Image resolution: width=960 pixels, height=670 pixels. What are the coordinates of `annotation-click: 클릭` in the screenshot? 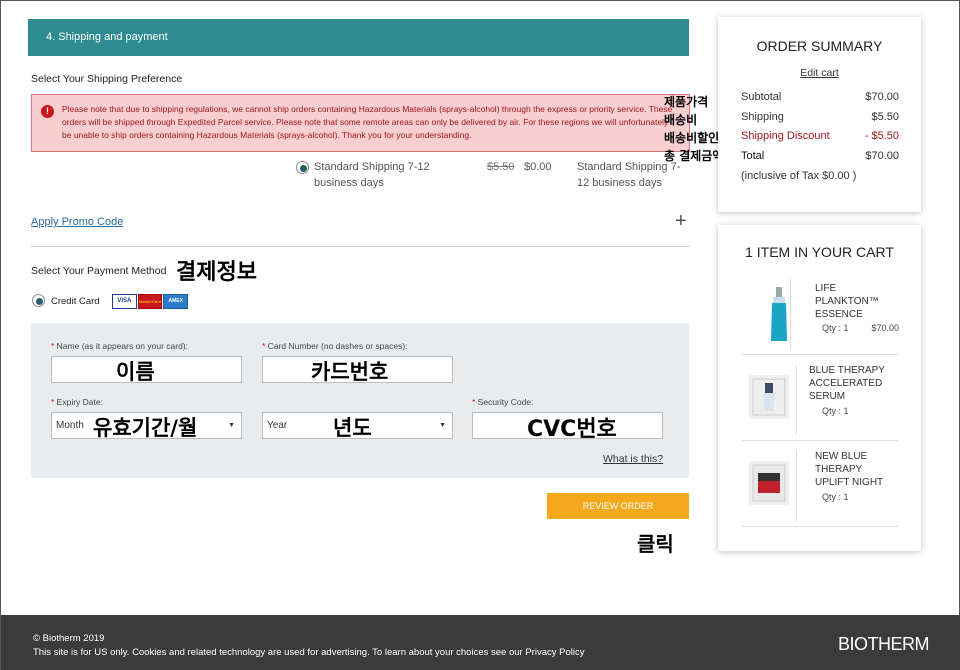 It's located at (655, 544).